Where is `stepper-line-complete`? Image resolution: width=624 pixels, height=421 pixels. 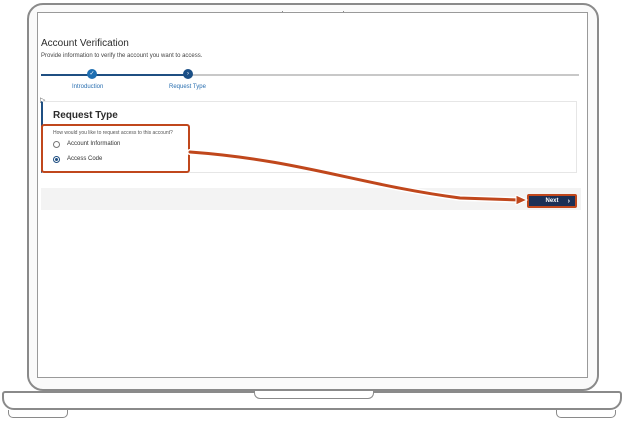 stepper-line-complete is located at coordinates (114, 75).